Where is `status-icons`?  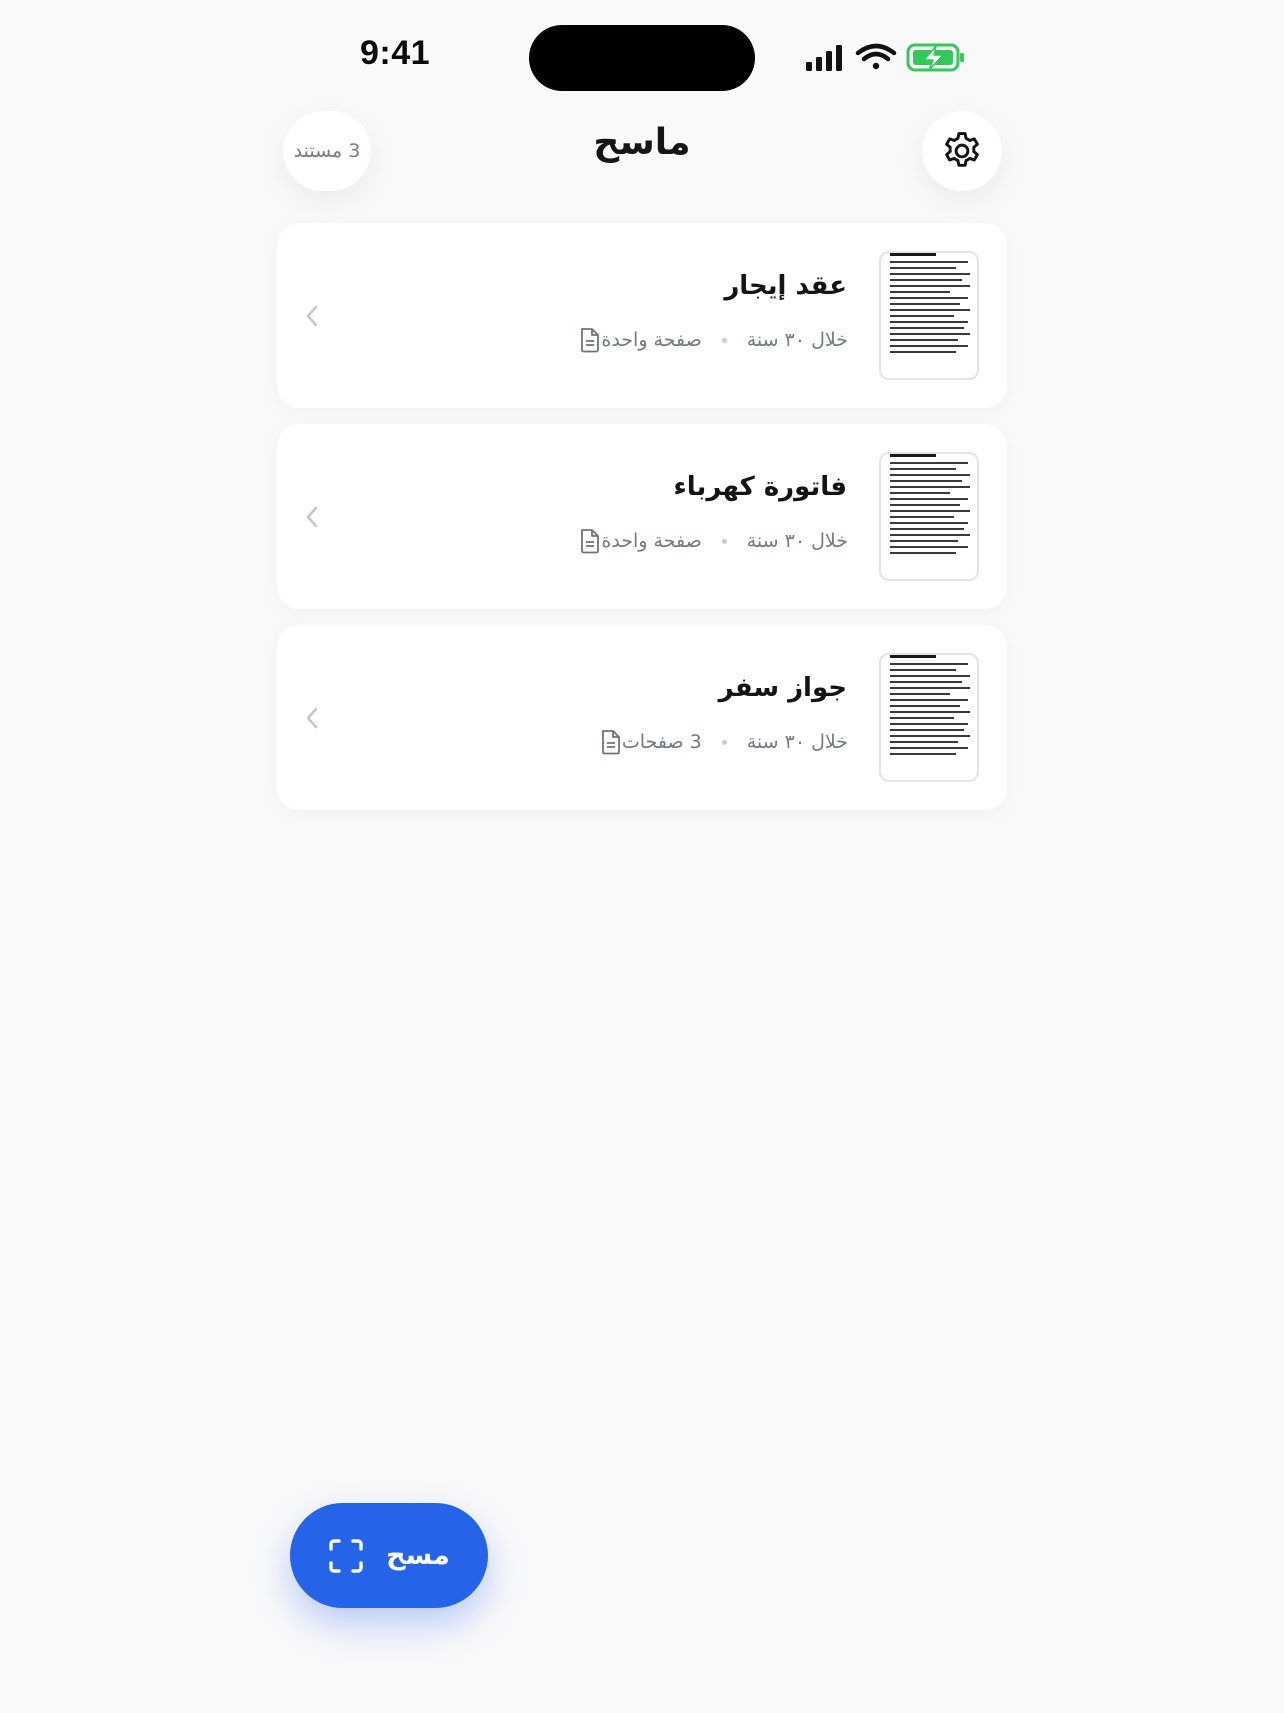
status-icons is located at coordinates (886, 58).